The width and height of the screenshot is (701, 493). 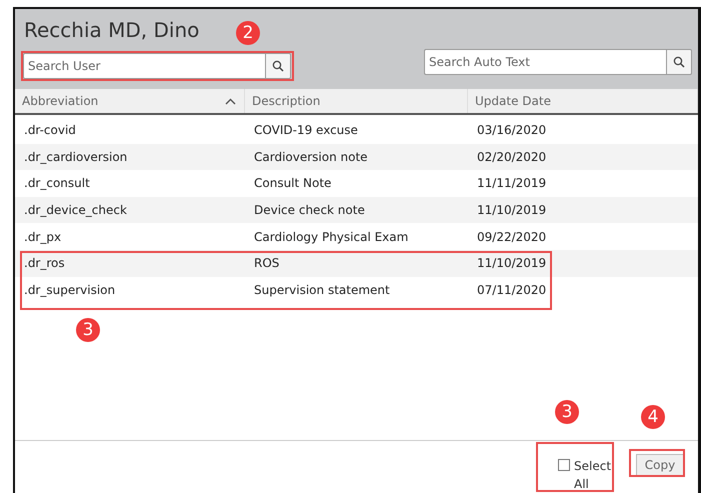 What do you see at coordinates (130, 101) in the screenshot?
I see `column-header: Abbreviation` at bounding box center [130, 101].